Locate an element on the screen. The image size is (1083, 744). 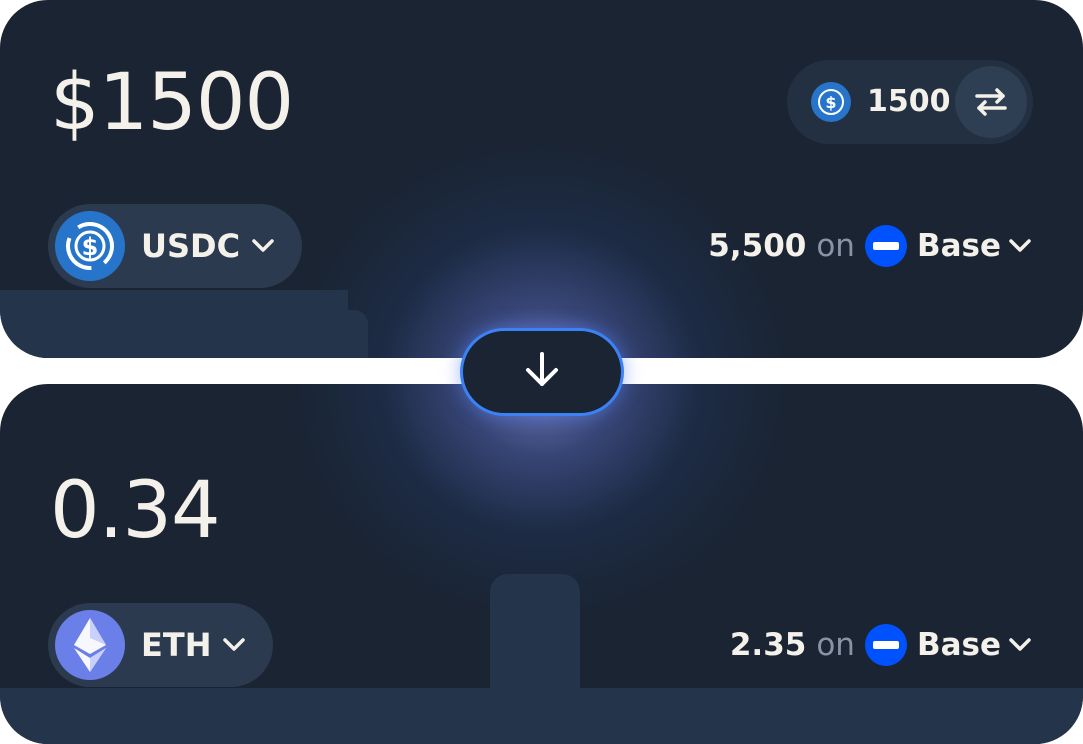
converted-value: 1500 is located at coordinates (909, 101).